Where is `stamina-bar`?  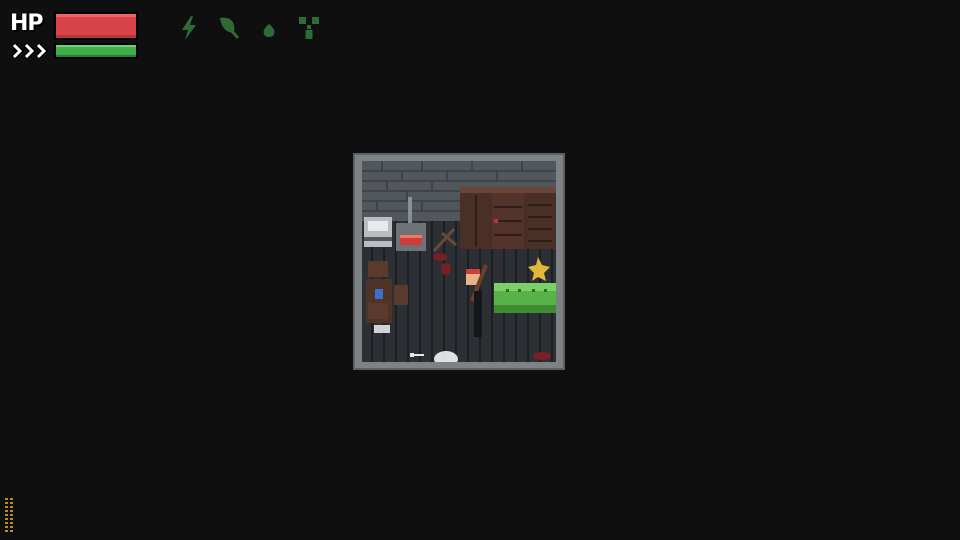 stamina-bar is located at coordinates (96, 51).